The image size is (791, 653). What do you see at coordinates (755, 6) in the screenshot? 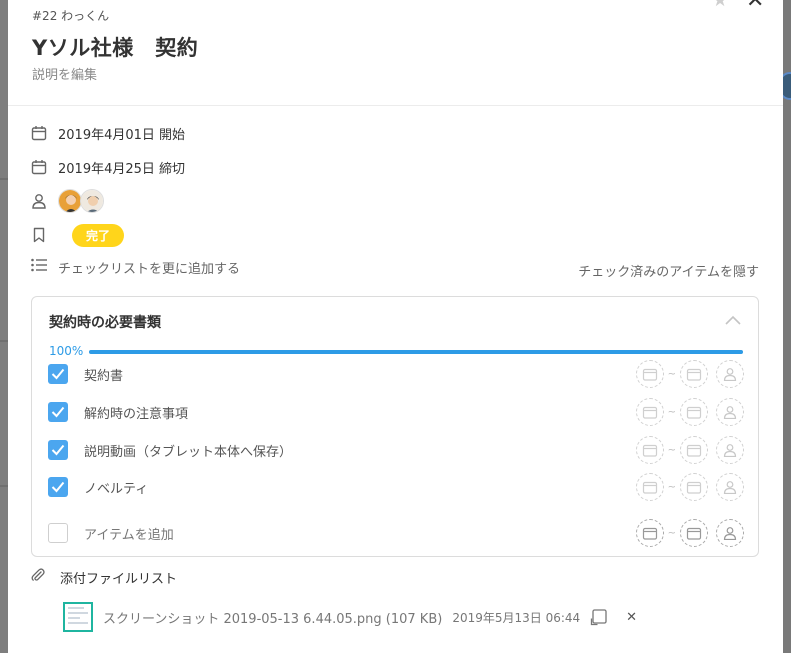
I see `close-icon: ✕` at bounding box center [755, 6].